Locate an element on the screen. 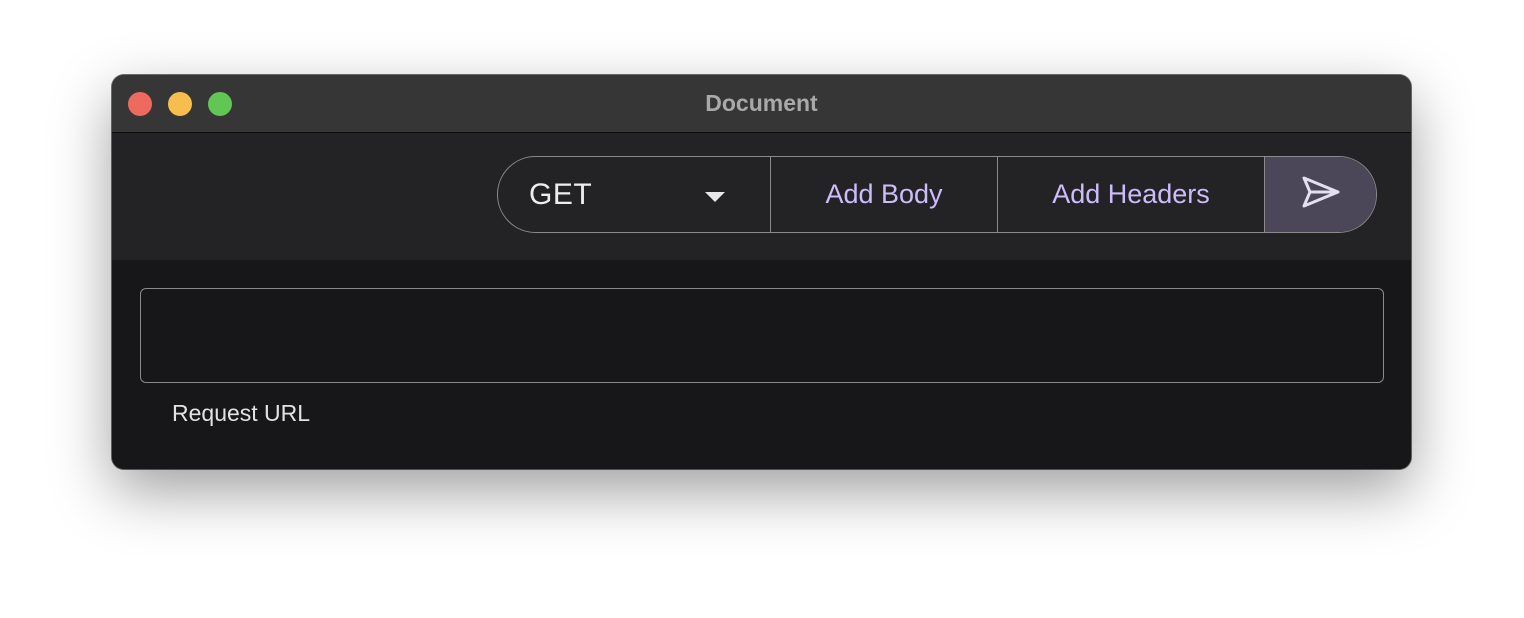 This screenshot has width=1524, height=618. minimize-window-button is located at coordinates (180, 104).